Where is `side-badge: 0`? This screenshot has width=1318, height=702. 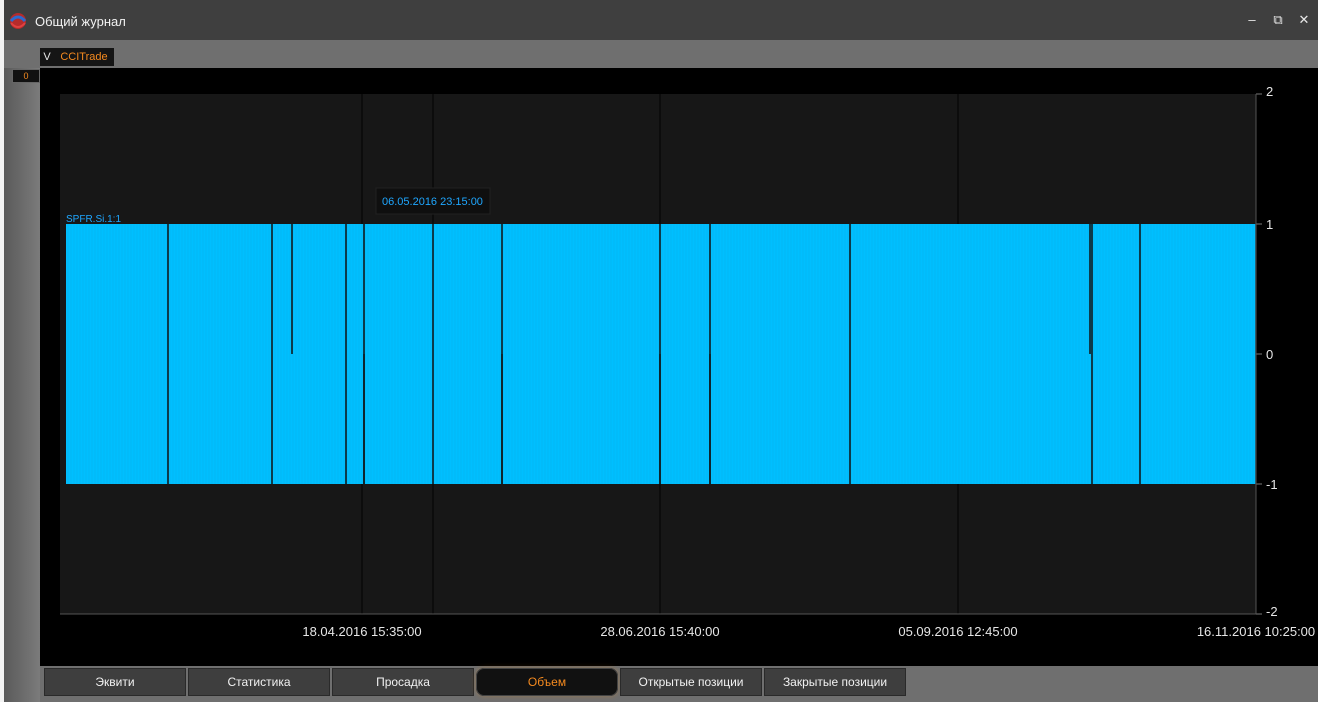 side-badge: 0 is located at coordinates (26, 76).